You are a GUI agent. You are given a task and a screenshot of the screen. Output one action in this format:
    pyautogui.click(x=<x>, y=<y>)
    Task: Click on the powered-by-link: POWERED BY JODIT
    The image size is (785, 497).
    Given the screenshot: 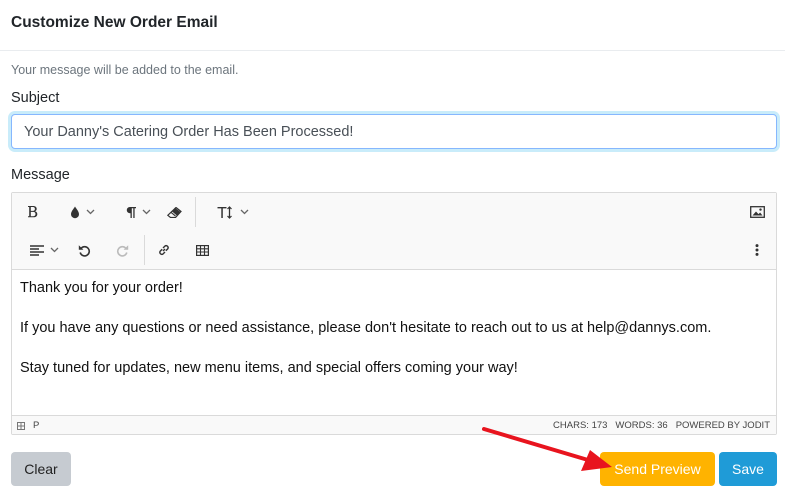 What is the action you would take?
    pyautogui.click(x=723, y=425)
    